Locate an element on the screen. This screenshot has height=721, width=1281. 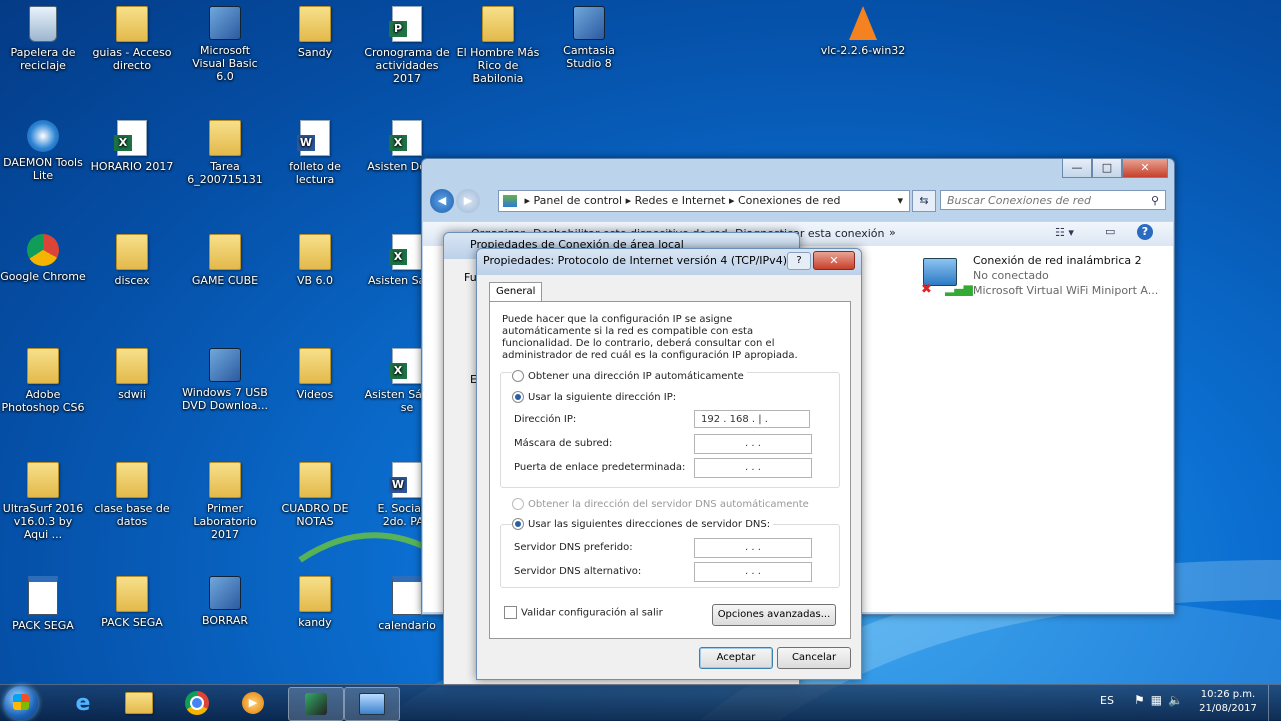
search-input: Buscar Conexiones de red is located at coordinates (1019, 200).